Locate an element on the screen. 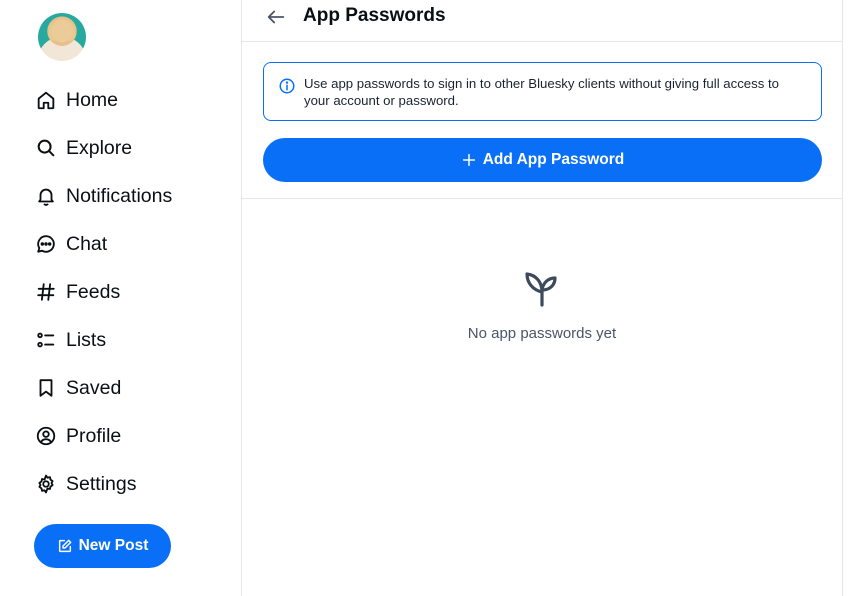 This screenshot has width=857, height=596. bell-icon is located at coordinates (46, 196).